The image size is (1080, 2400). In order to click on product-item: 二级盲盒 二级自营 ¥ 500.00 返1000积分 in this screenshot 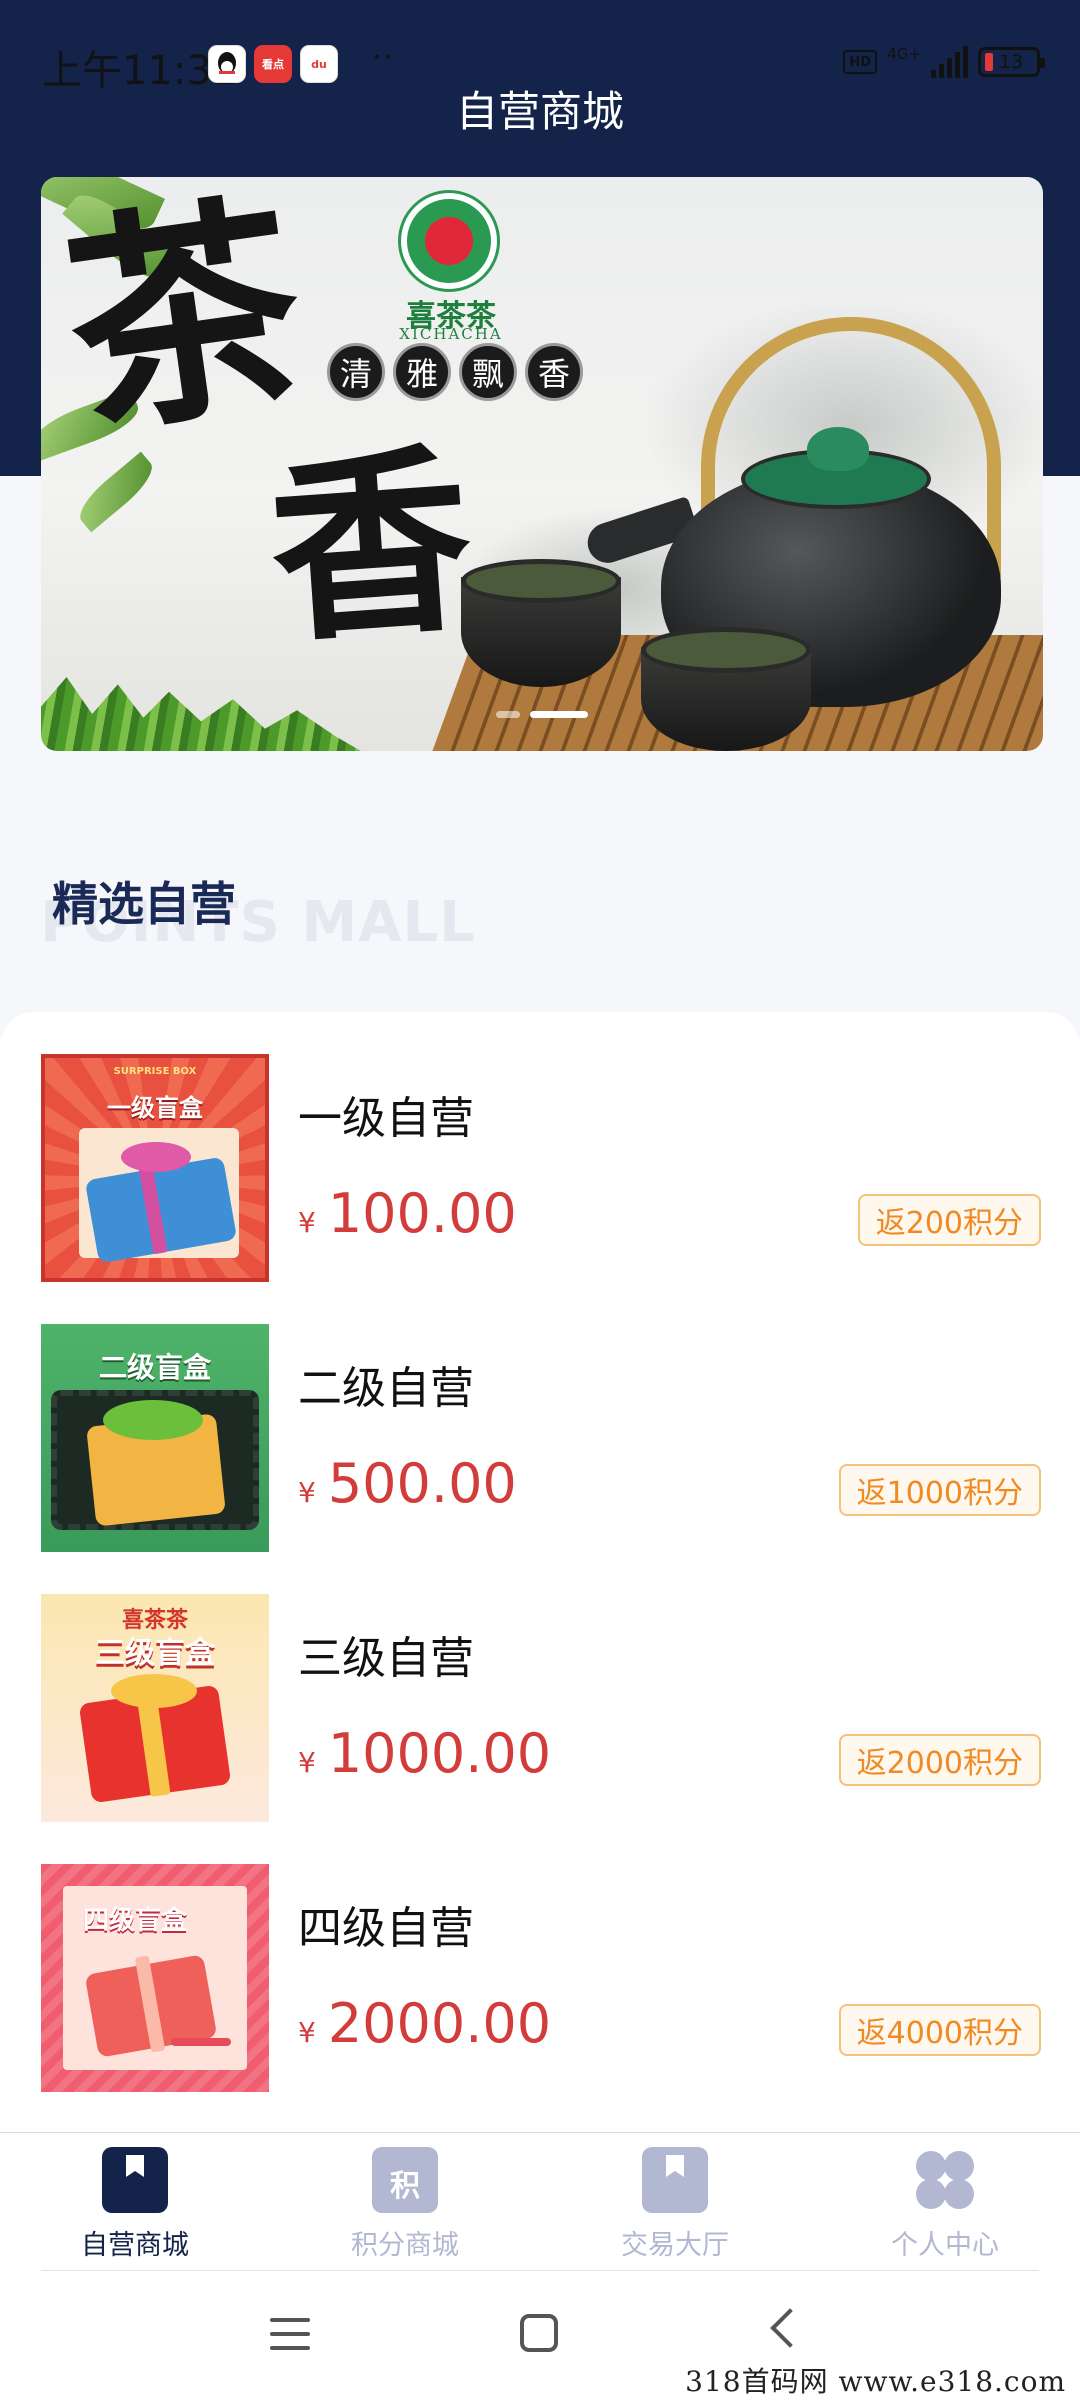, I will do `click(541, 1438)`.